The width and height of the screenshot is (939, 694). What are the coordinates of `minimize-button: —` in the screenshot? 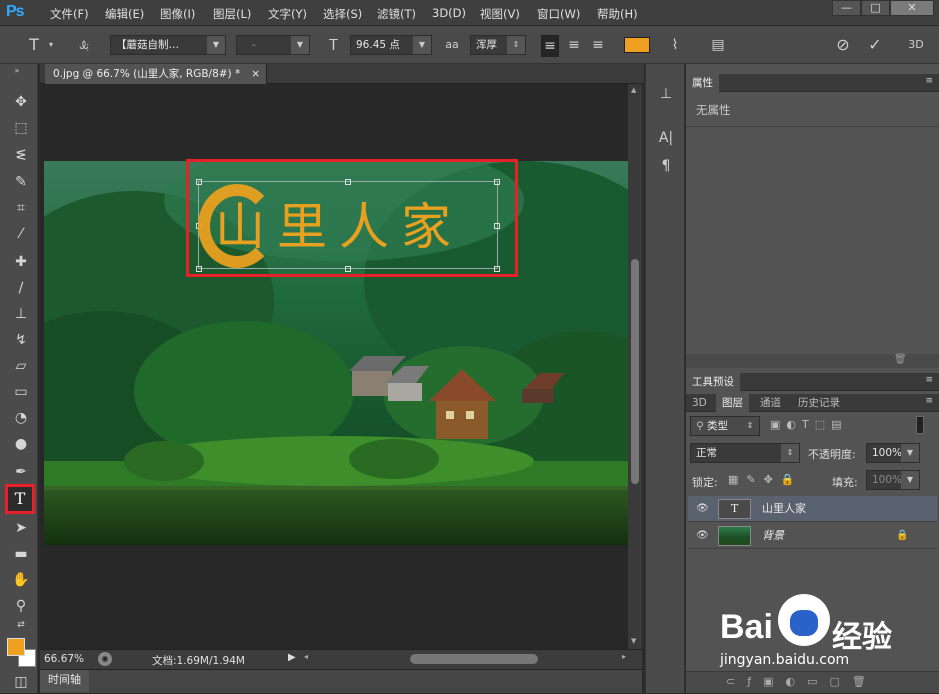 It's located at (846, 8).